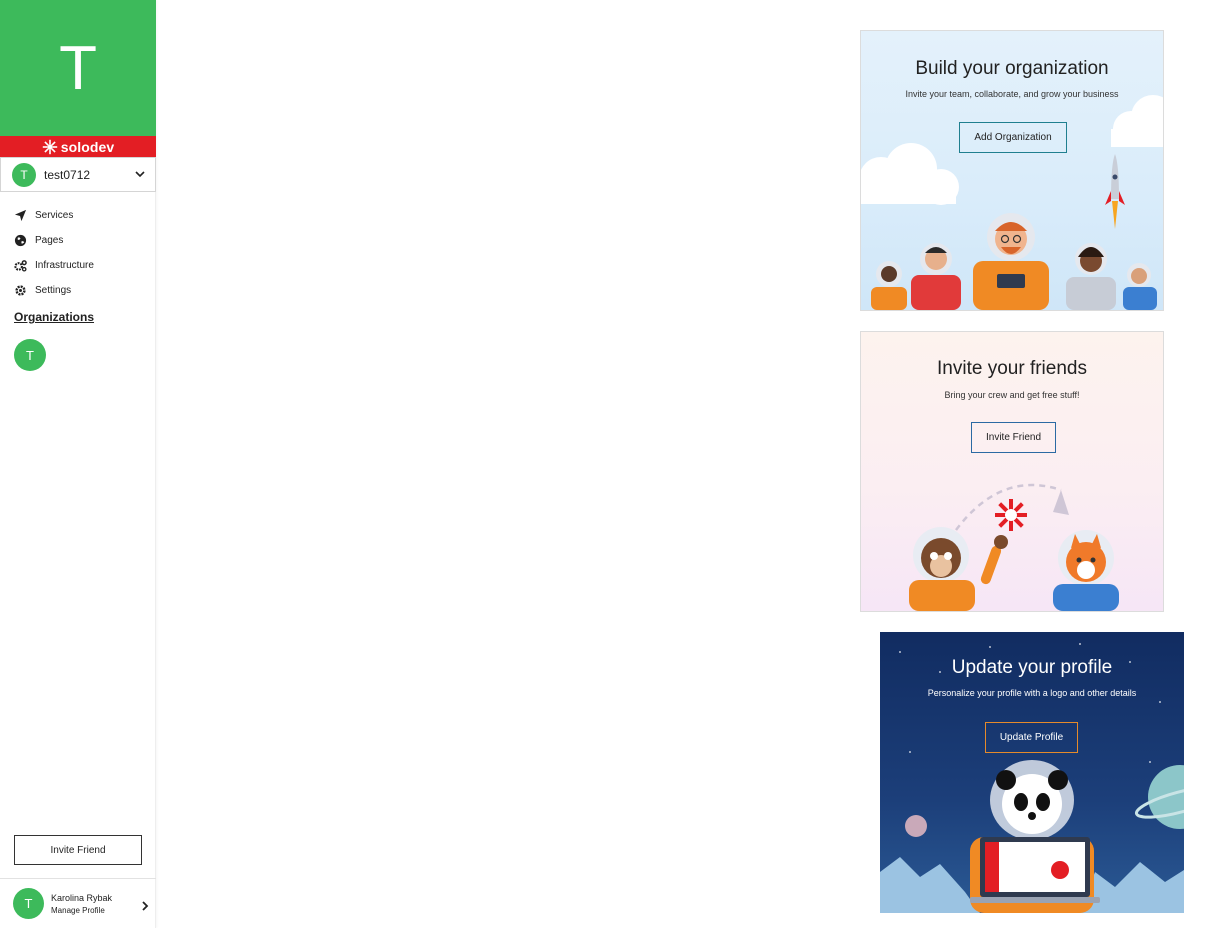 The image size is (1205, 928). Describe the element at coordinates (1013, 437) in the screenshot. I see `invite-friend-button: Invite Friend` at that location.